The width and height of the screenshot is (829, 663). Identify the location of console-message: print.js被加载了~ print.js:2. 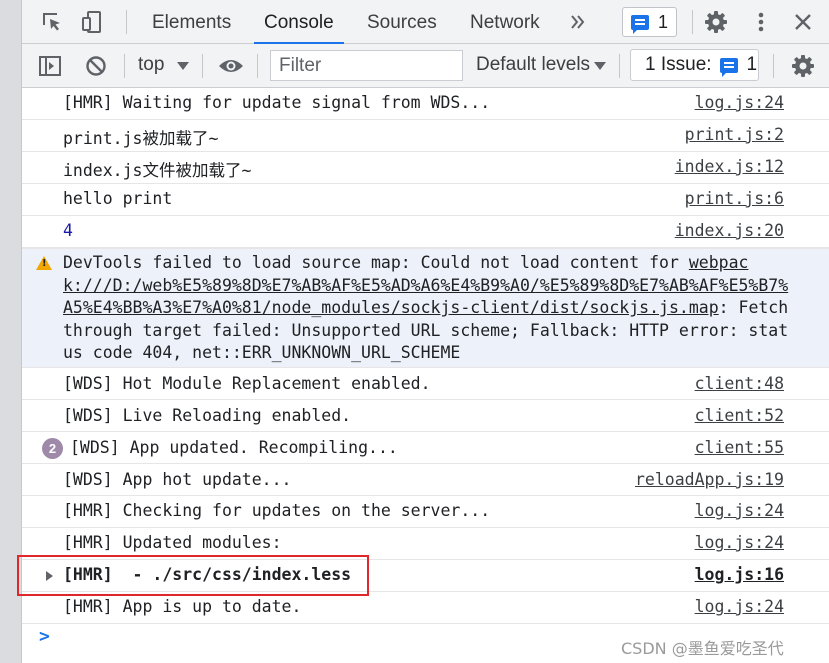
(425, 136).